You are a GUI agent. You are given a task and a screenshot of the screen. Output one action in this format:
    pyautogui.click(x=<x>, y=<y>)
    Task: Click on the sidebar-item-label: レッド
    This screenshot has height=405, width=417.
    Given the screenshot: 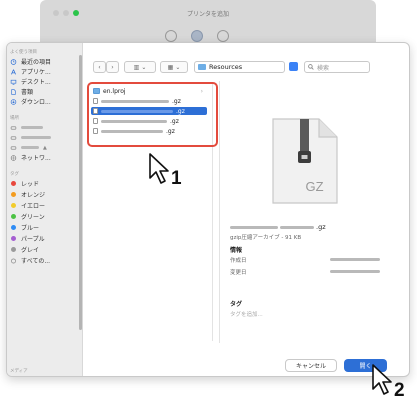 What is the action you would take?
    pyautogui.click(x=30, y=184)
    